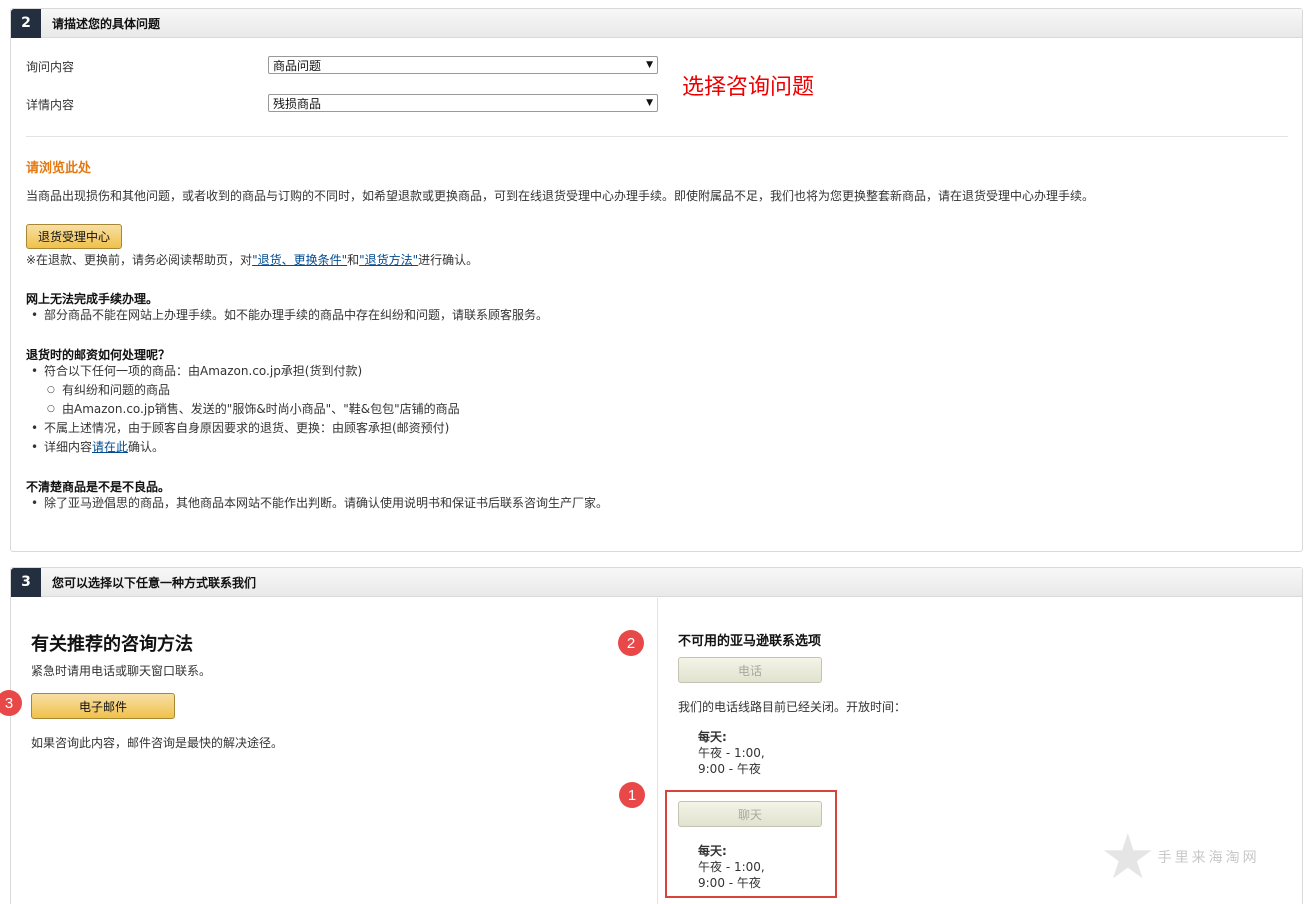  What do you see at coordinates (59, 168) in the screenshot?
I see `browse-heading: 请浏览此处` at bounding box center [59, 168].